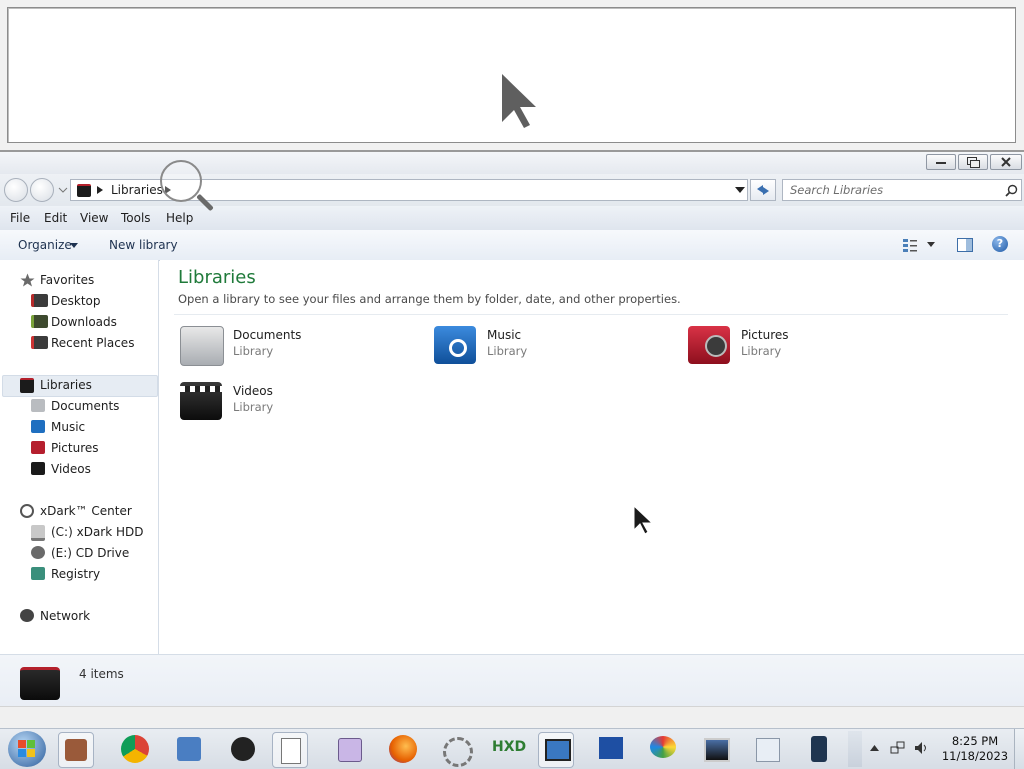  I want to click on taskbar-photos, so click(715, 749).